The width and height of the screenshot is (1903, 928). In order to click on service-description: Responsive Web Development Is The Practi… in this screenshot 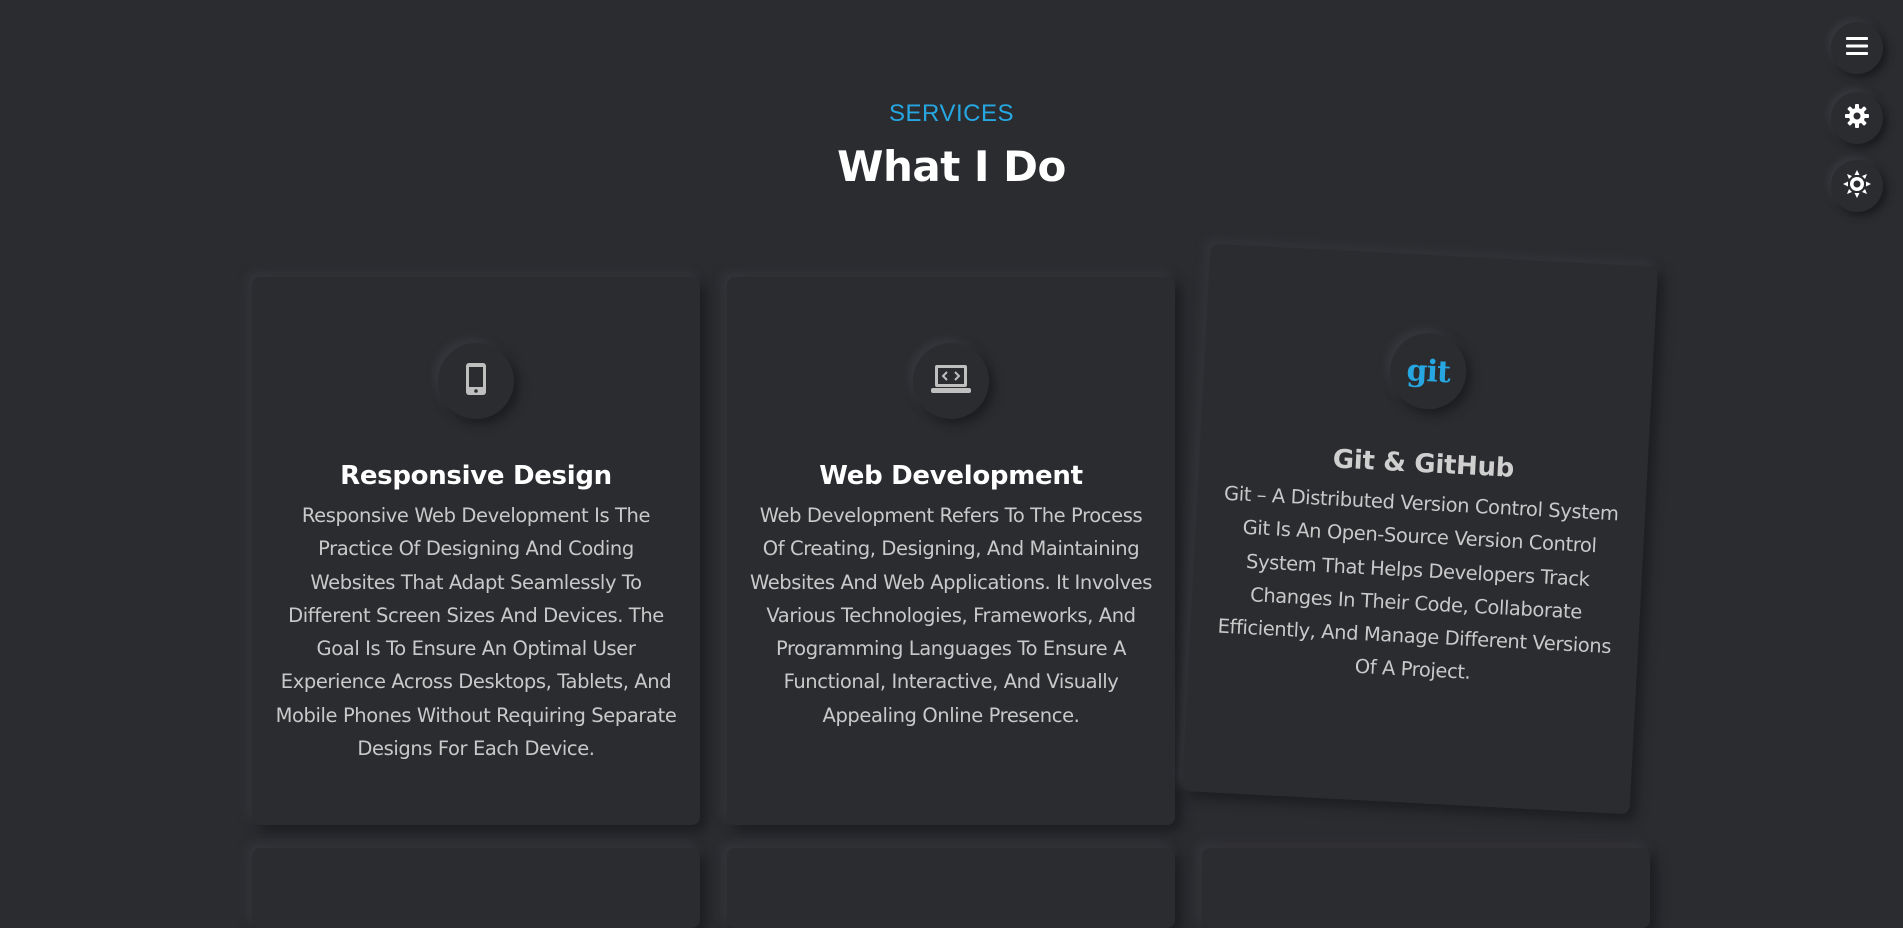, I will do `click(476, 632)`.